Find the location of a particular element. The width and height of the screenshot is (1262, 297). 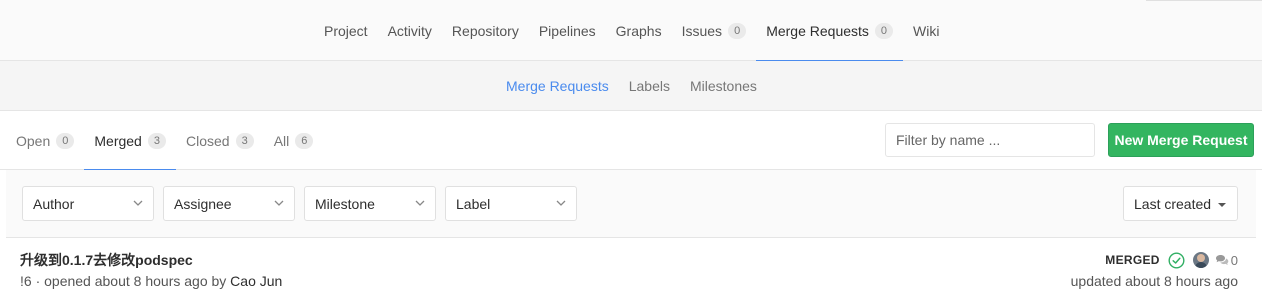

nav-item-issues: Issues 0 is located at coordinates (714, 30).